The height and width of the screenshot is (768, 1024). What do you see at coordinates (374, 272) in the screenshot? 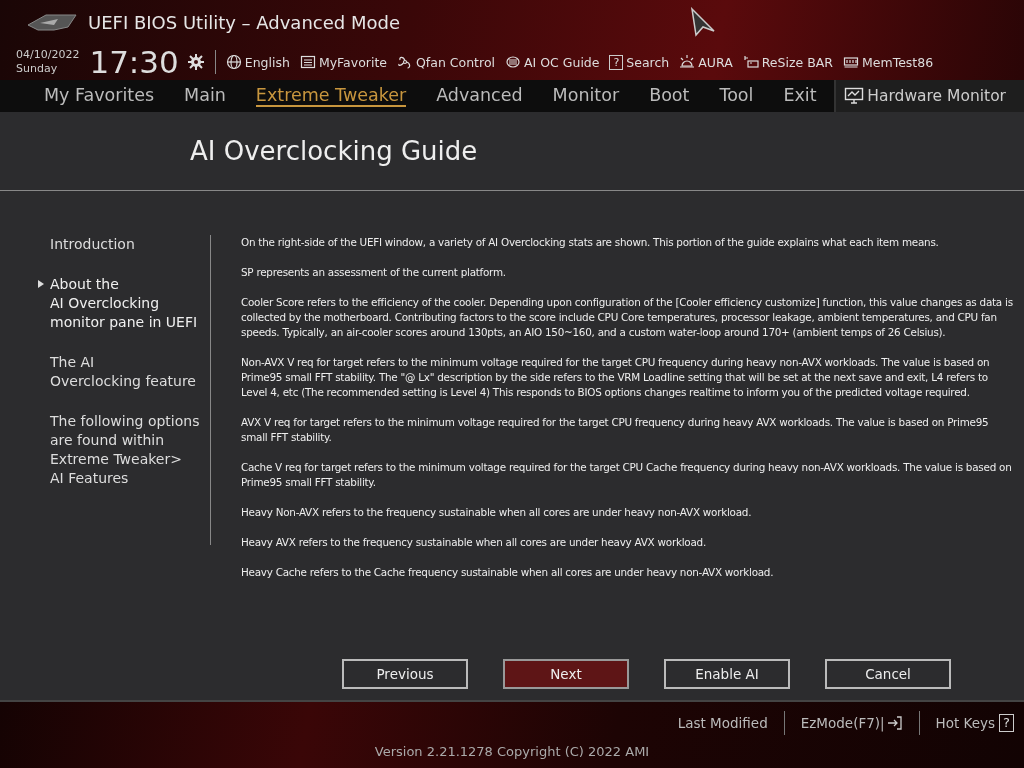
I see `guide-paragraph: SP represents an assessment of the current platform.` at bounding box center [374, 272].